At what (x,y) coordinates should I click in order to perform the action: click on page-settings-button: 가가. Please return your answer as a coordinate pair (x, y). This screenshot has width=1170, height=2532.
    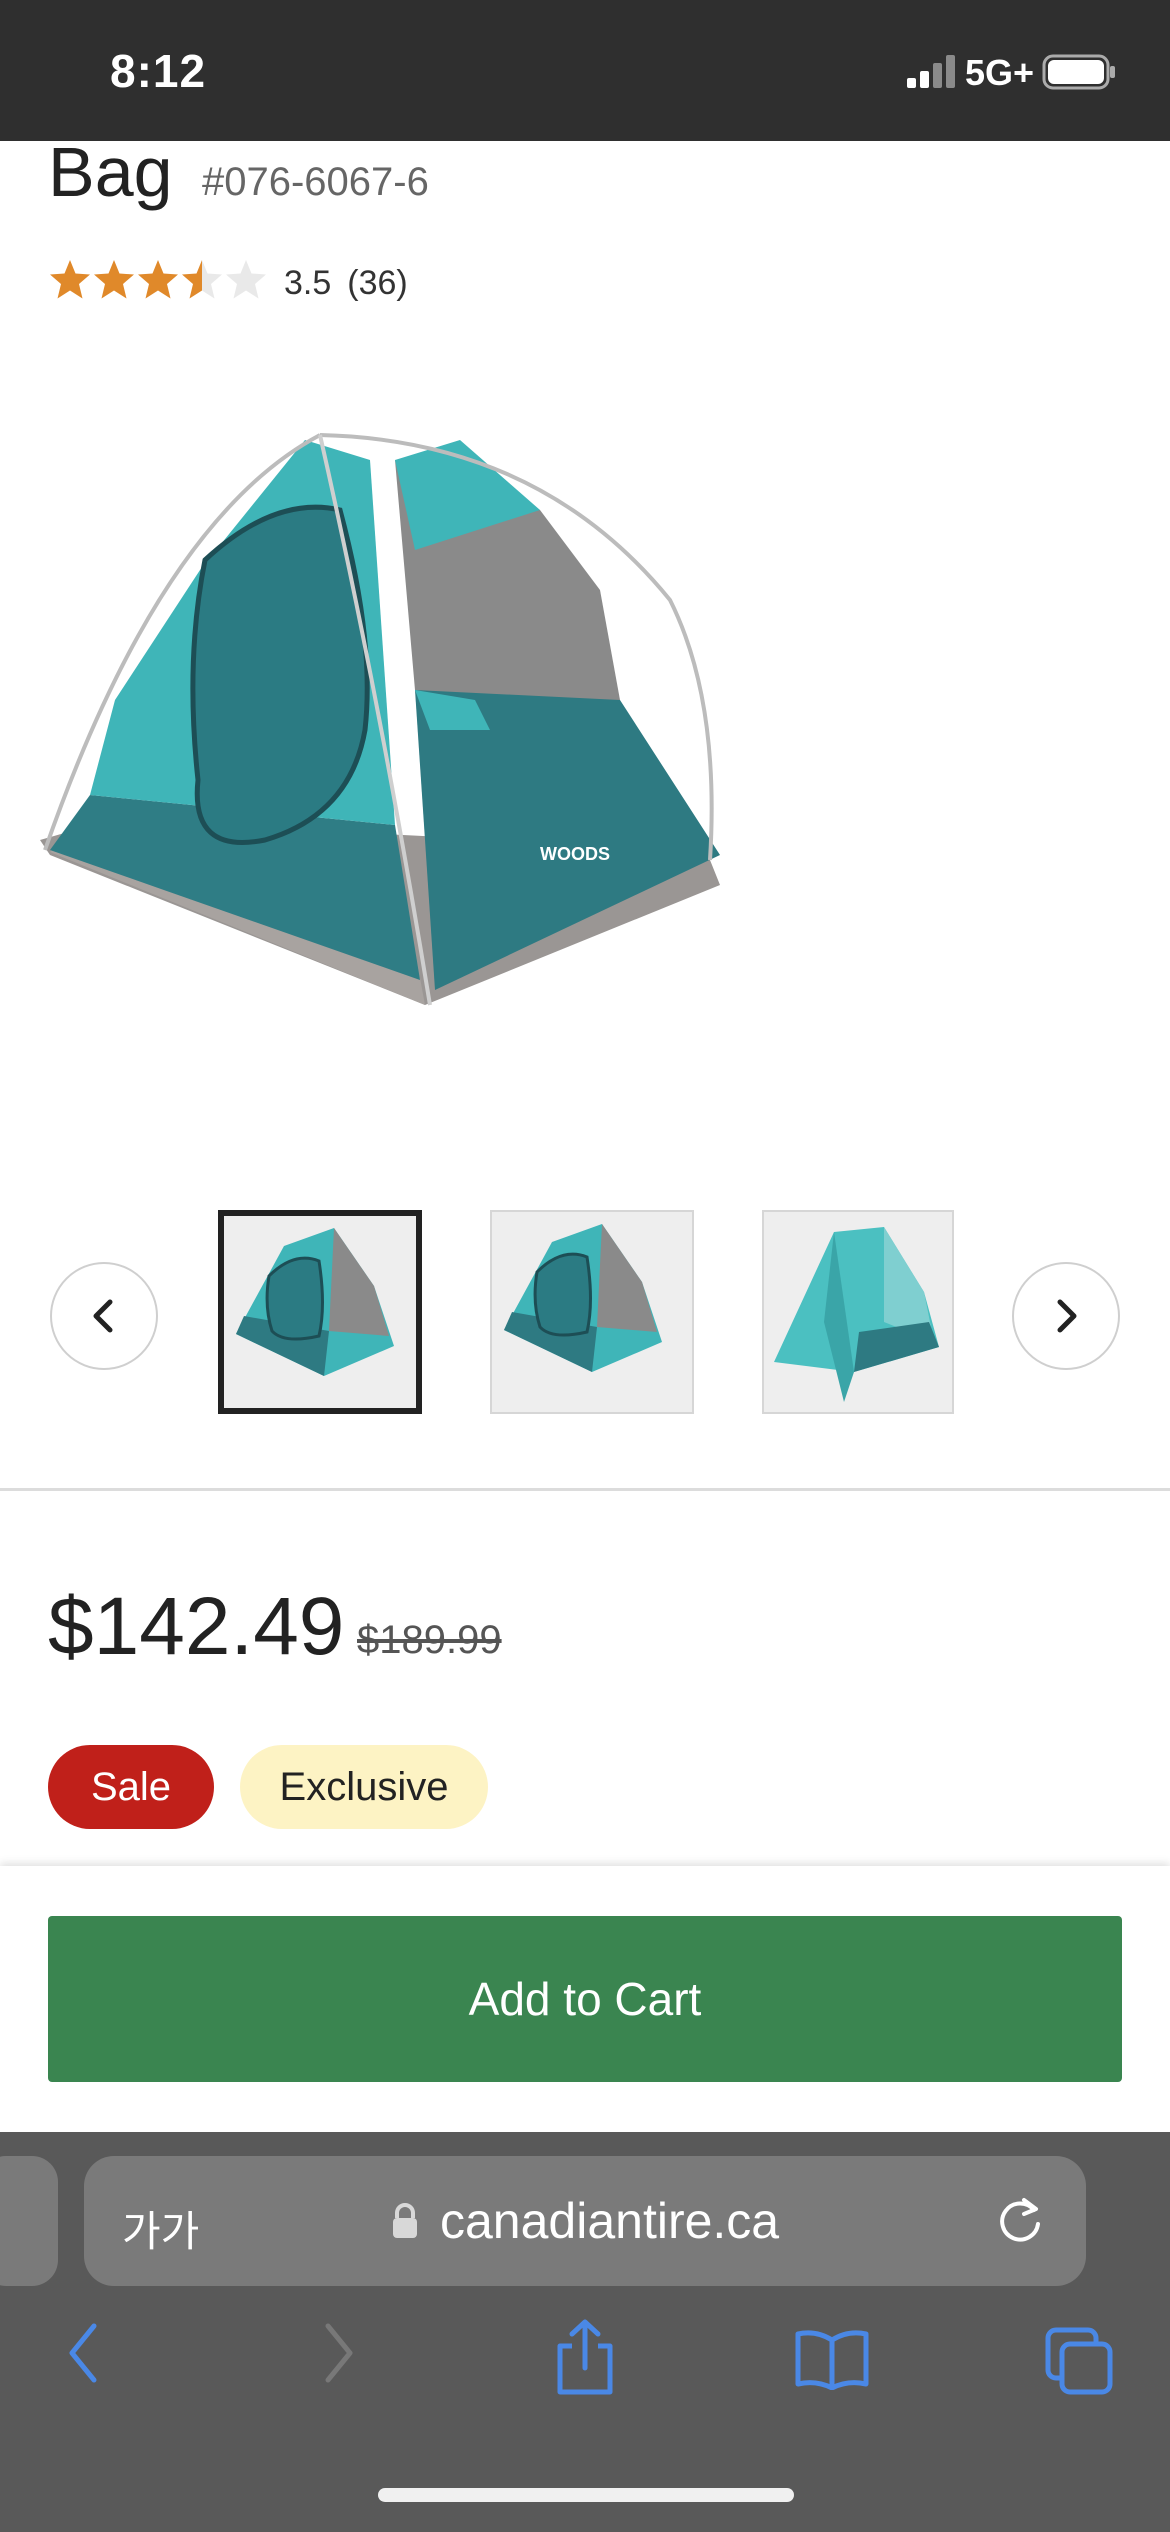
    Looking at the image, I should click on (160, 2228).